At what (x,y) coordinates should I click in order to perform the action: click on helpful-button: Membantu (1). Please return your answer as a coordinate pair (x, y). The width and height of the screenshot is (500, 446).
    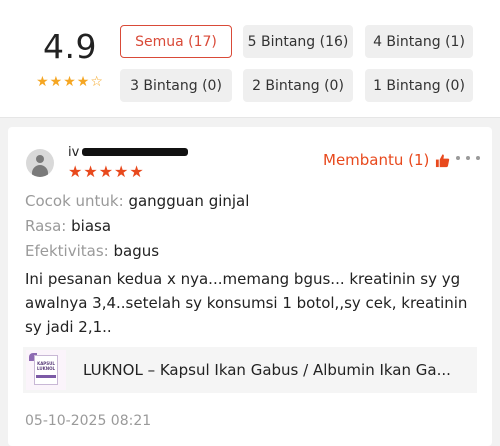
    Looking at the image, I should click on (386, 160).